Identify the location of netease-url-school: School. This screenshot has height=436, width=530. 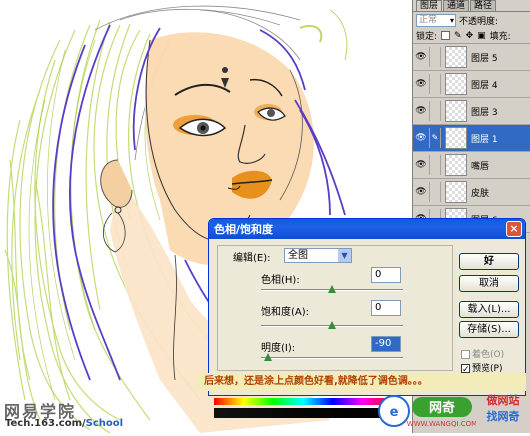
(104, 423).